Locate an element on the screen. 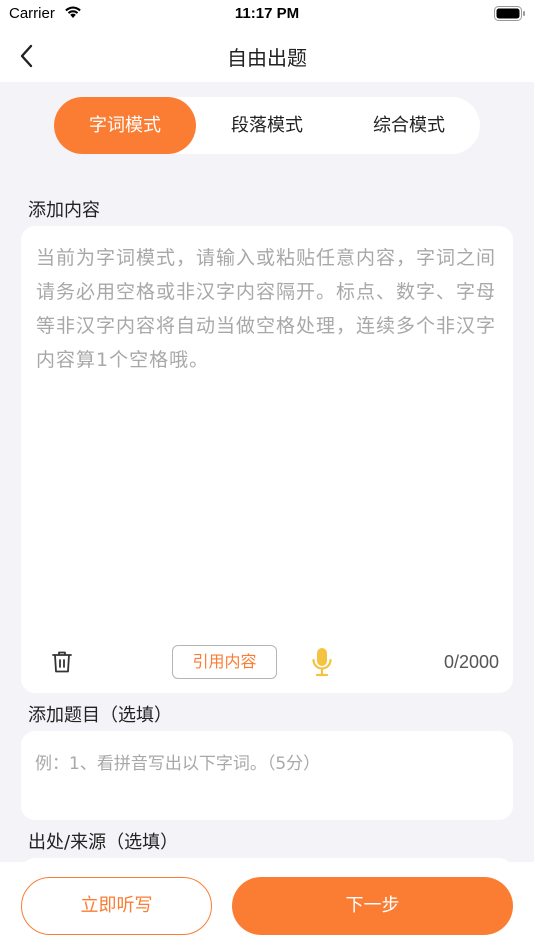  bottom-action-bar: 立即听写 下一步 is located at coordinates (267, 906).